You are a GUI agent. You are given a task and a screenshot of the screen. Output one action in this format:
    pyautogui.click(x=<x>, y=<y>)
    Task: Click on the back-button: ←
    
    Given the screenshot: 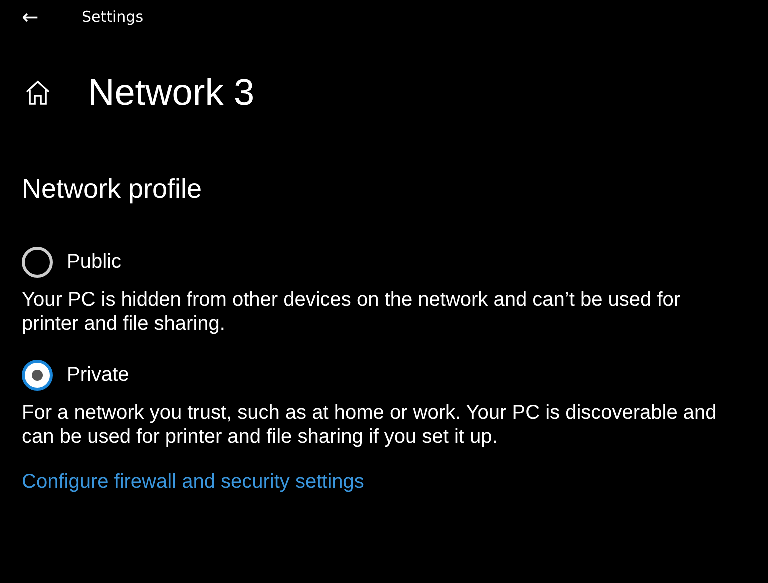 What is the action you would take?
    pyautogui.click(x=42, y=17)
    